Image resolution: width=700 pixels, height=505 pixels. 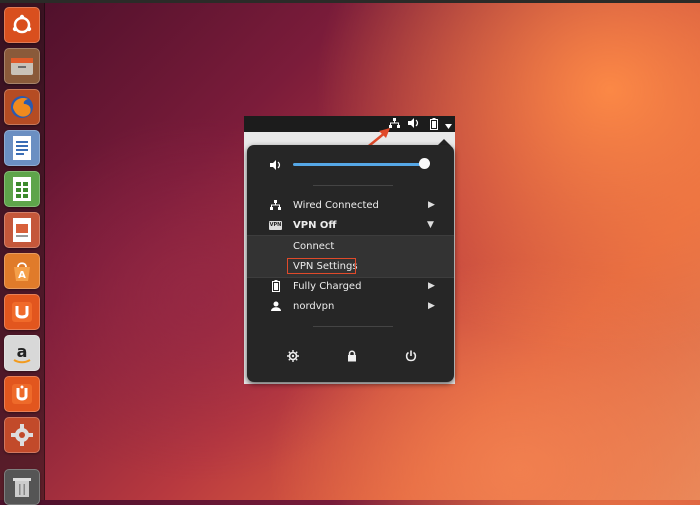 I want to click on files-icon, so click(x=22, y=66).